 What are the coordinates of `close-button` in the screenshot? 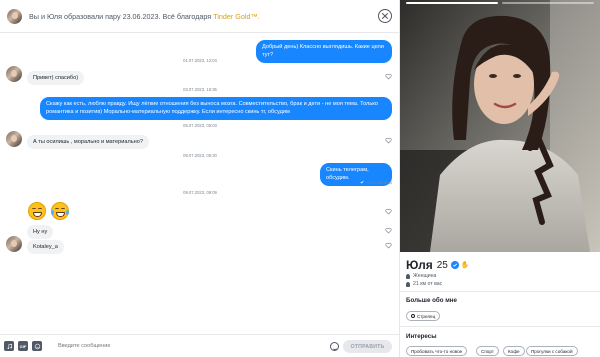 It's located at (385, 16).